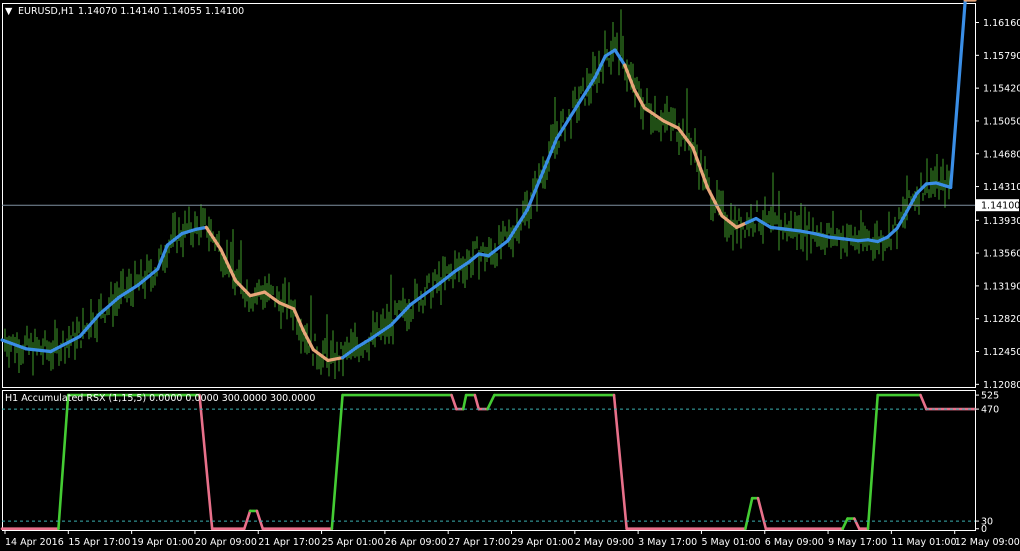 This screenshot has width=1020, height=551. I want to click on chart-menu-icon: ▼, so click(9, 11).